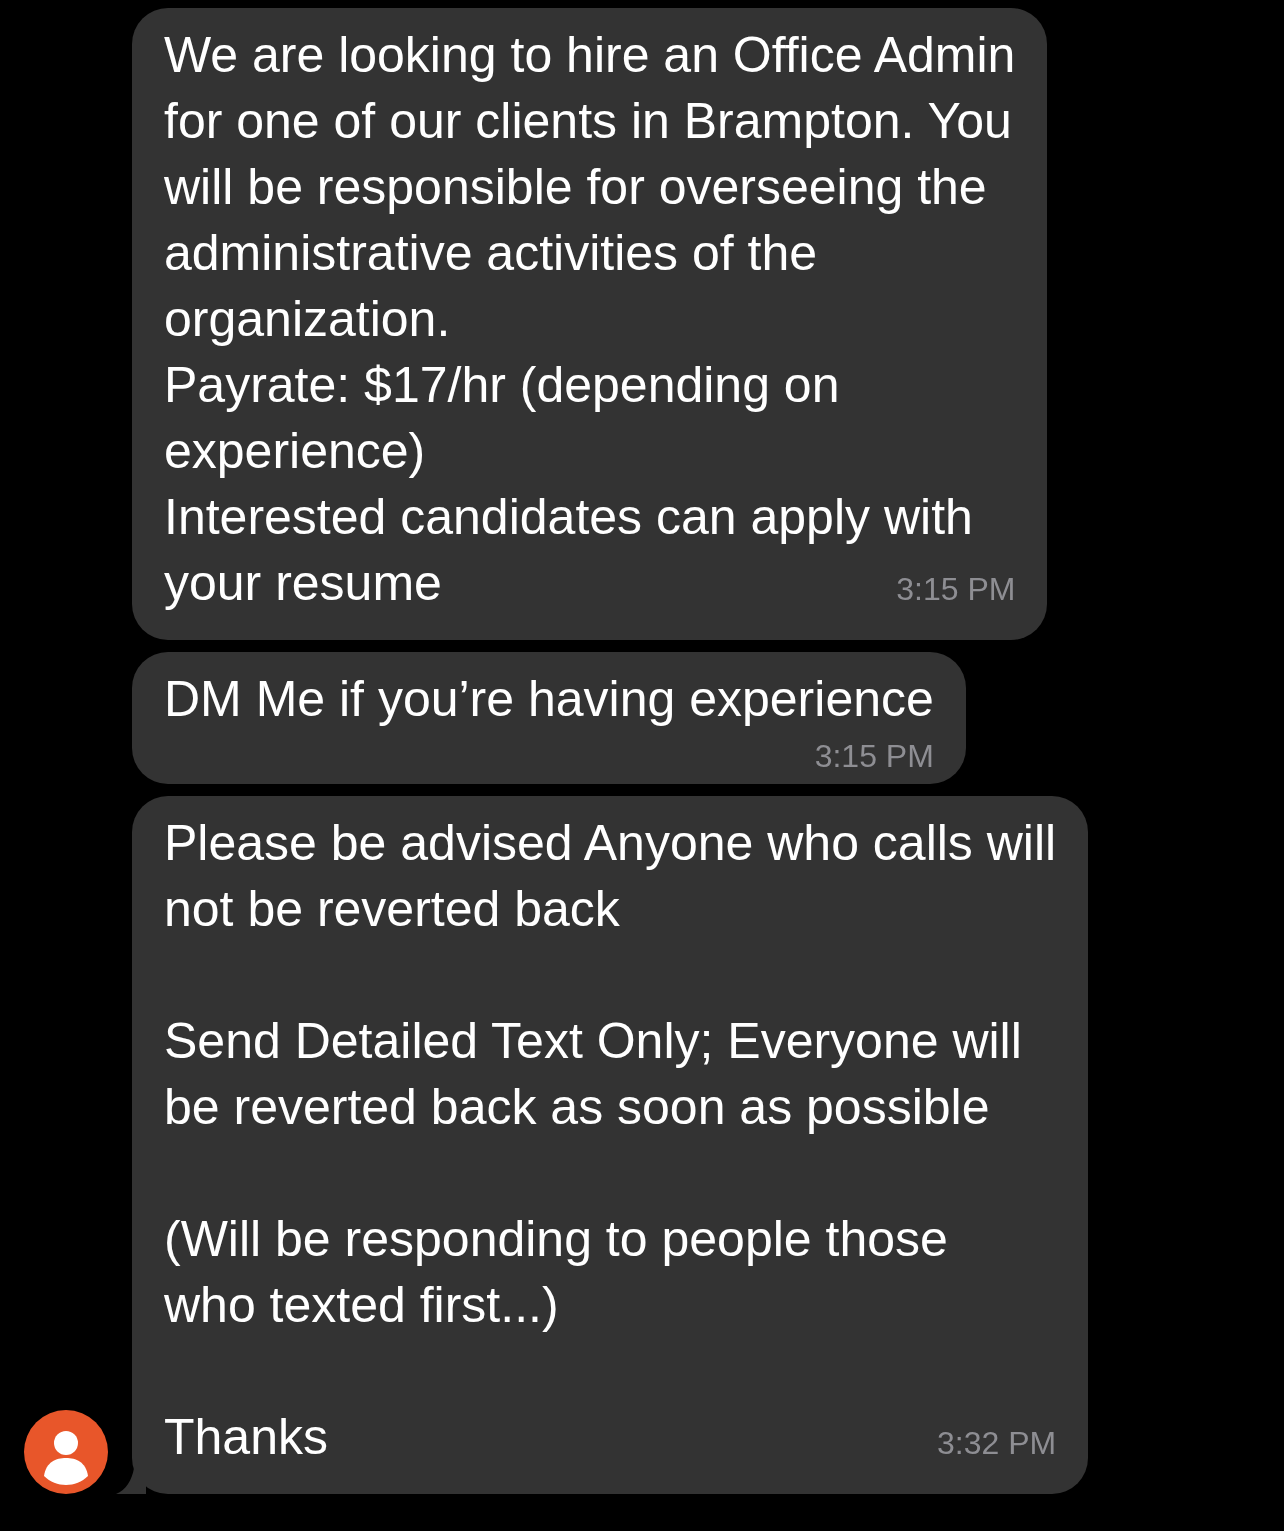  I want to click on message-text: Thanks, so click(246, 1437).